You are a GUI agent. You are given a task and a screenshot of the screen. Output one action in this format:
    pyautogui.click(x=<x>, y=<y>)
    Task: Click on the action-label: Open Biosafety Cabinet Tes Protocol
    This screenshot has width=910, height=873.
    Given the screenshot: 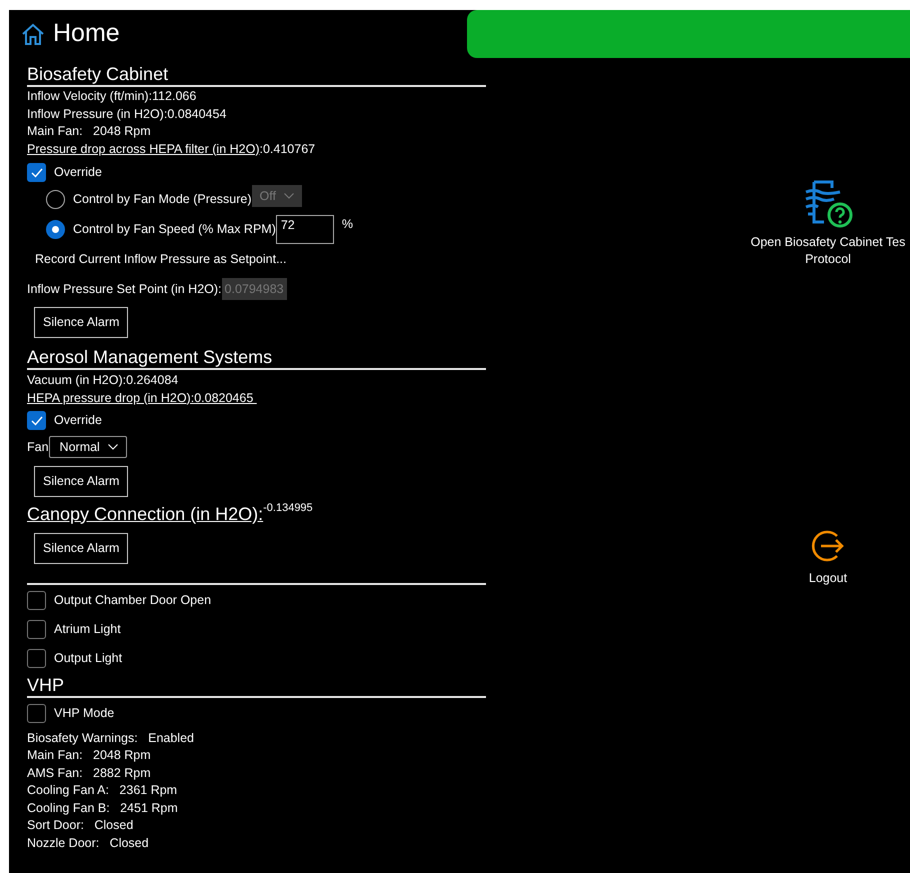 What is the action you would take?
    pyautogui.click(x=828, y=251)
    